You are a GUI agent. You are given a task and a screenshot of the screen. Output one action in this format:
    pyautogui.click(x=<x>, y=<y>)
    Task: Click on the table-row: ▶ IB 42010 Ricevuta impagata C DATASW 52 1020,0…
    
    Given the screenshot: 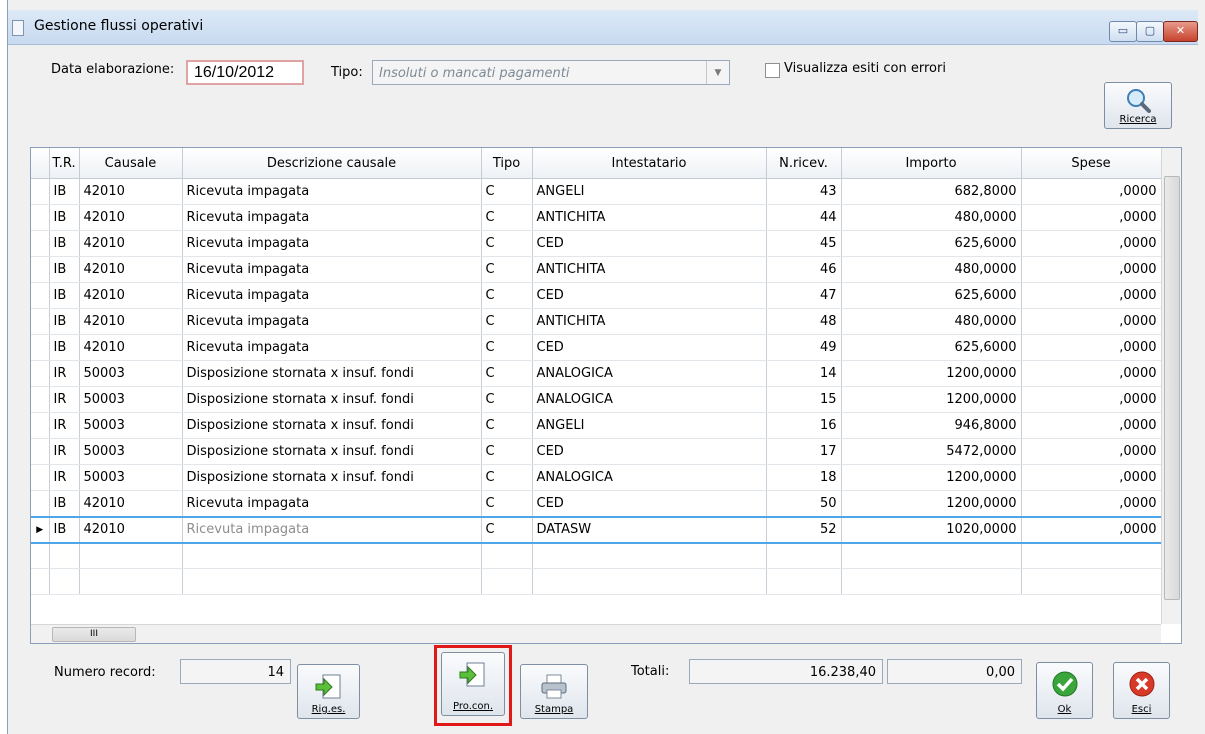 What is the action you would take?
    pyautogui.click(x=596, y=529)
    